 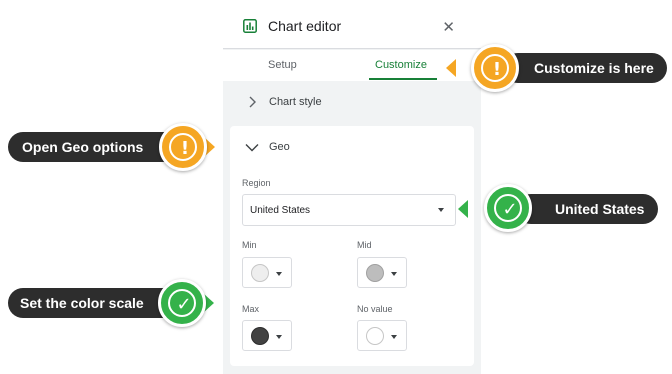 I want to click on min-color-button, so click(x=267, y=272).